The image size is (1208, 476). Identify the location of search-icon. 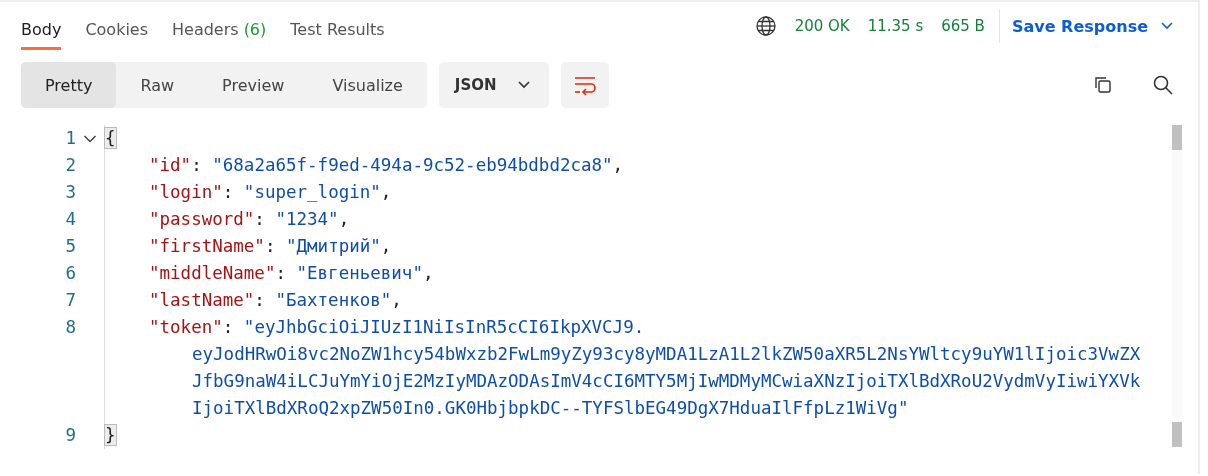
(1163, 85).